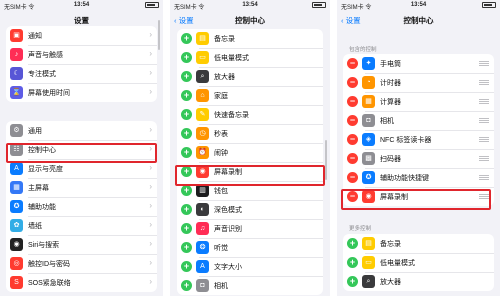 This screenshot has height=296, width=500. I want to click on qr-icon: ▩, so click(368, 158).